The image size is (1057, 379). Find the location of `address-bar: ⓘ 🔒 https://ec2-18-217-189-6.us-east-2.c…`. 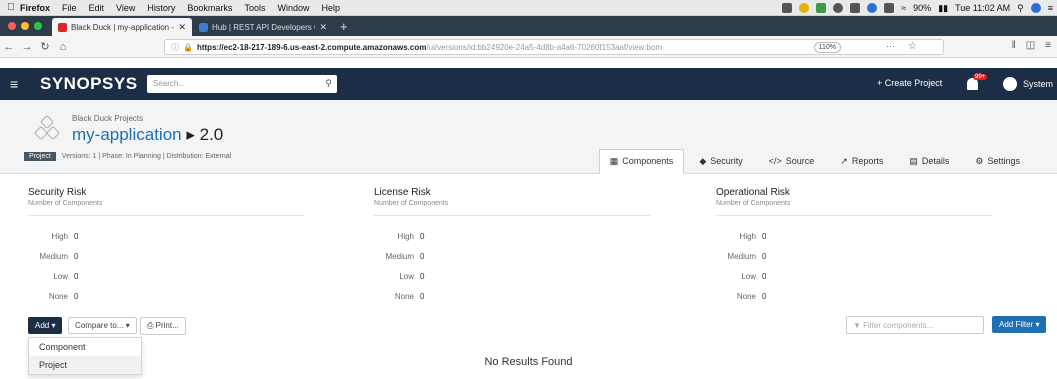

address-bar: ⓘ 🔒 https://ec2-18-217-189-6.us-east-2.c… is located at coordinates (554, 47).